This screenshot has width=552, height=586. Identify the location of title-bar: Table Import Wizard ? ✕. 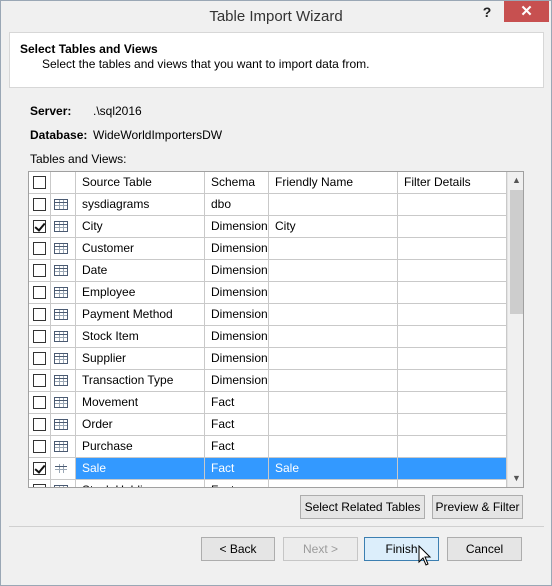
(276, 16).